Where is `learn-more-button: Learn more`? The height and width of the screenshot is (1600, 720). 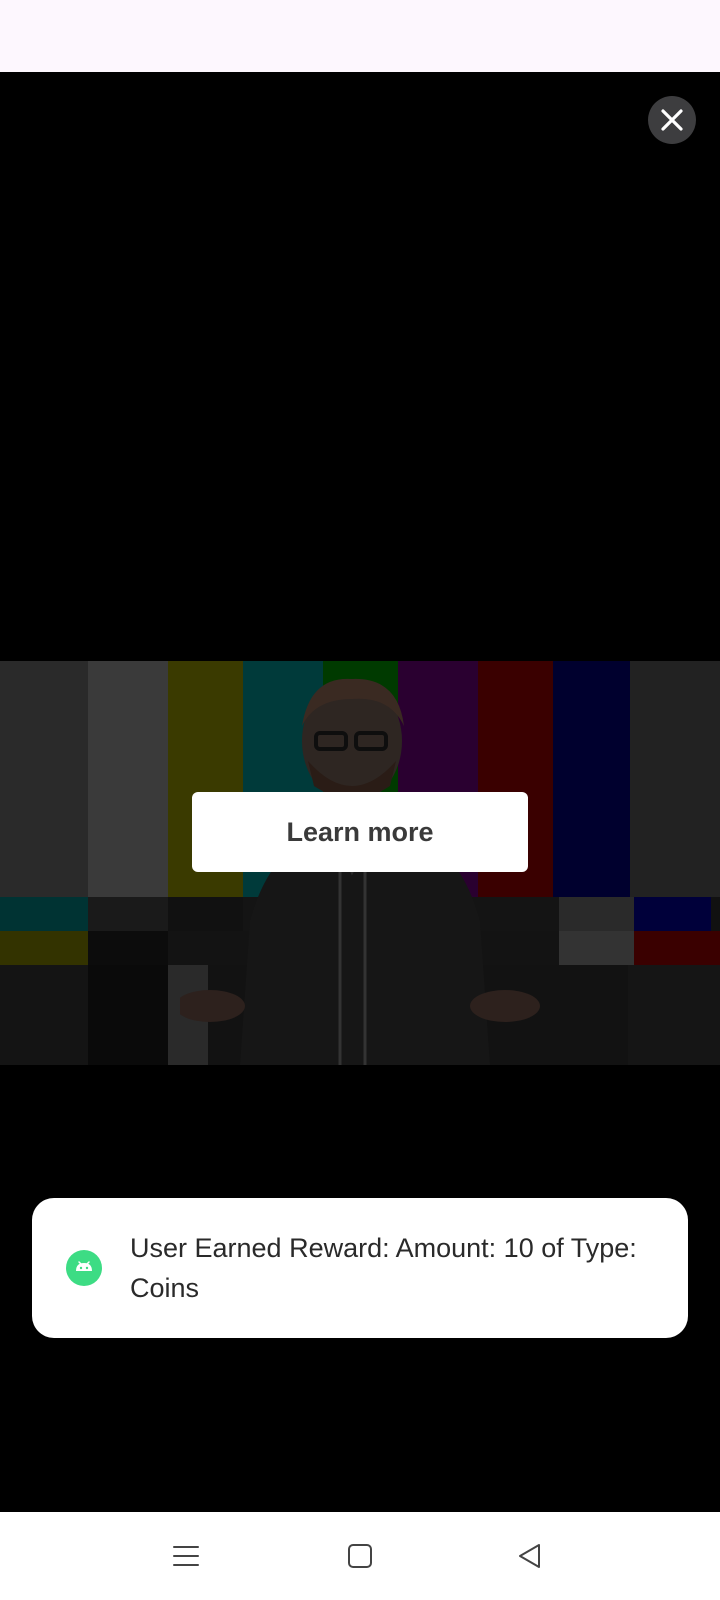 learn-more-button: Learn more is located at coordinates (360, 832).